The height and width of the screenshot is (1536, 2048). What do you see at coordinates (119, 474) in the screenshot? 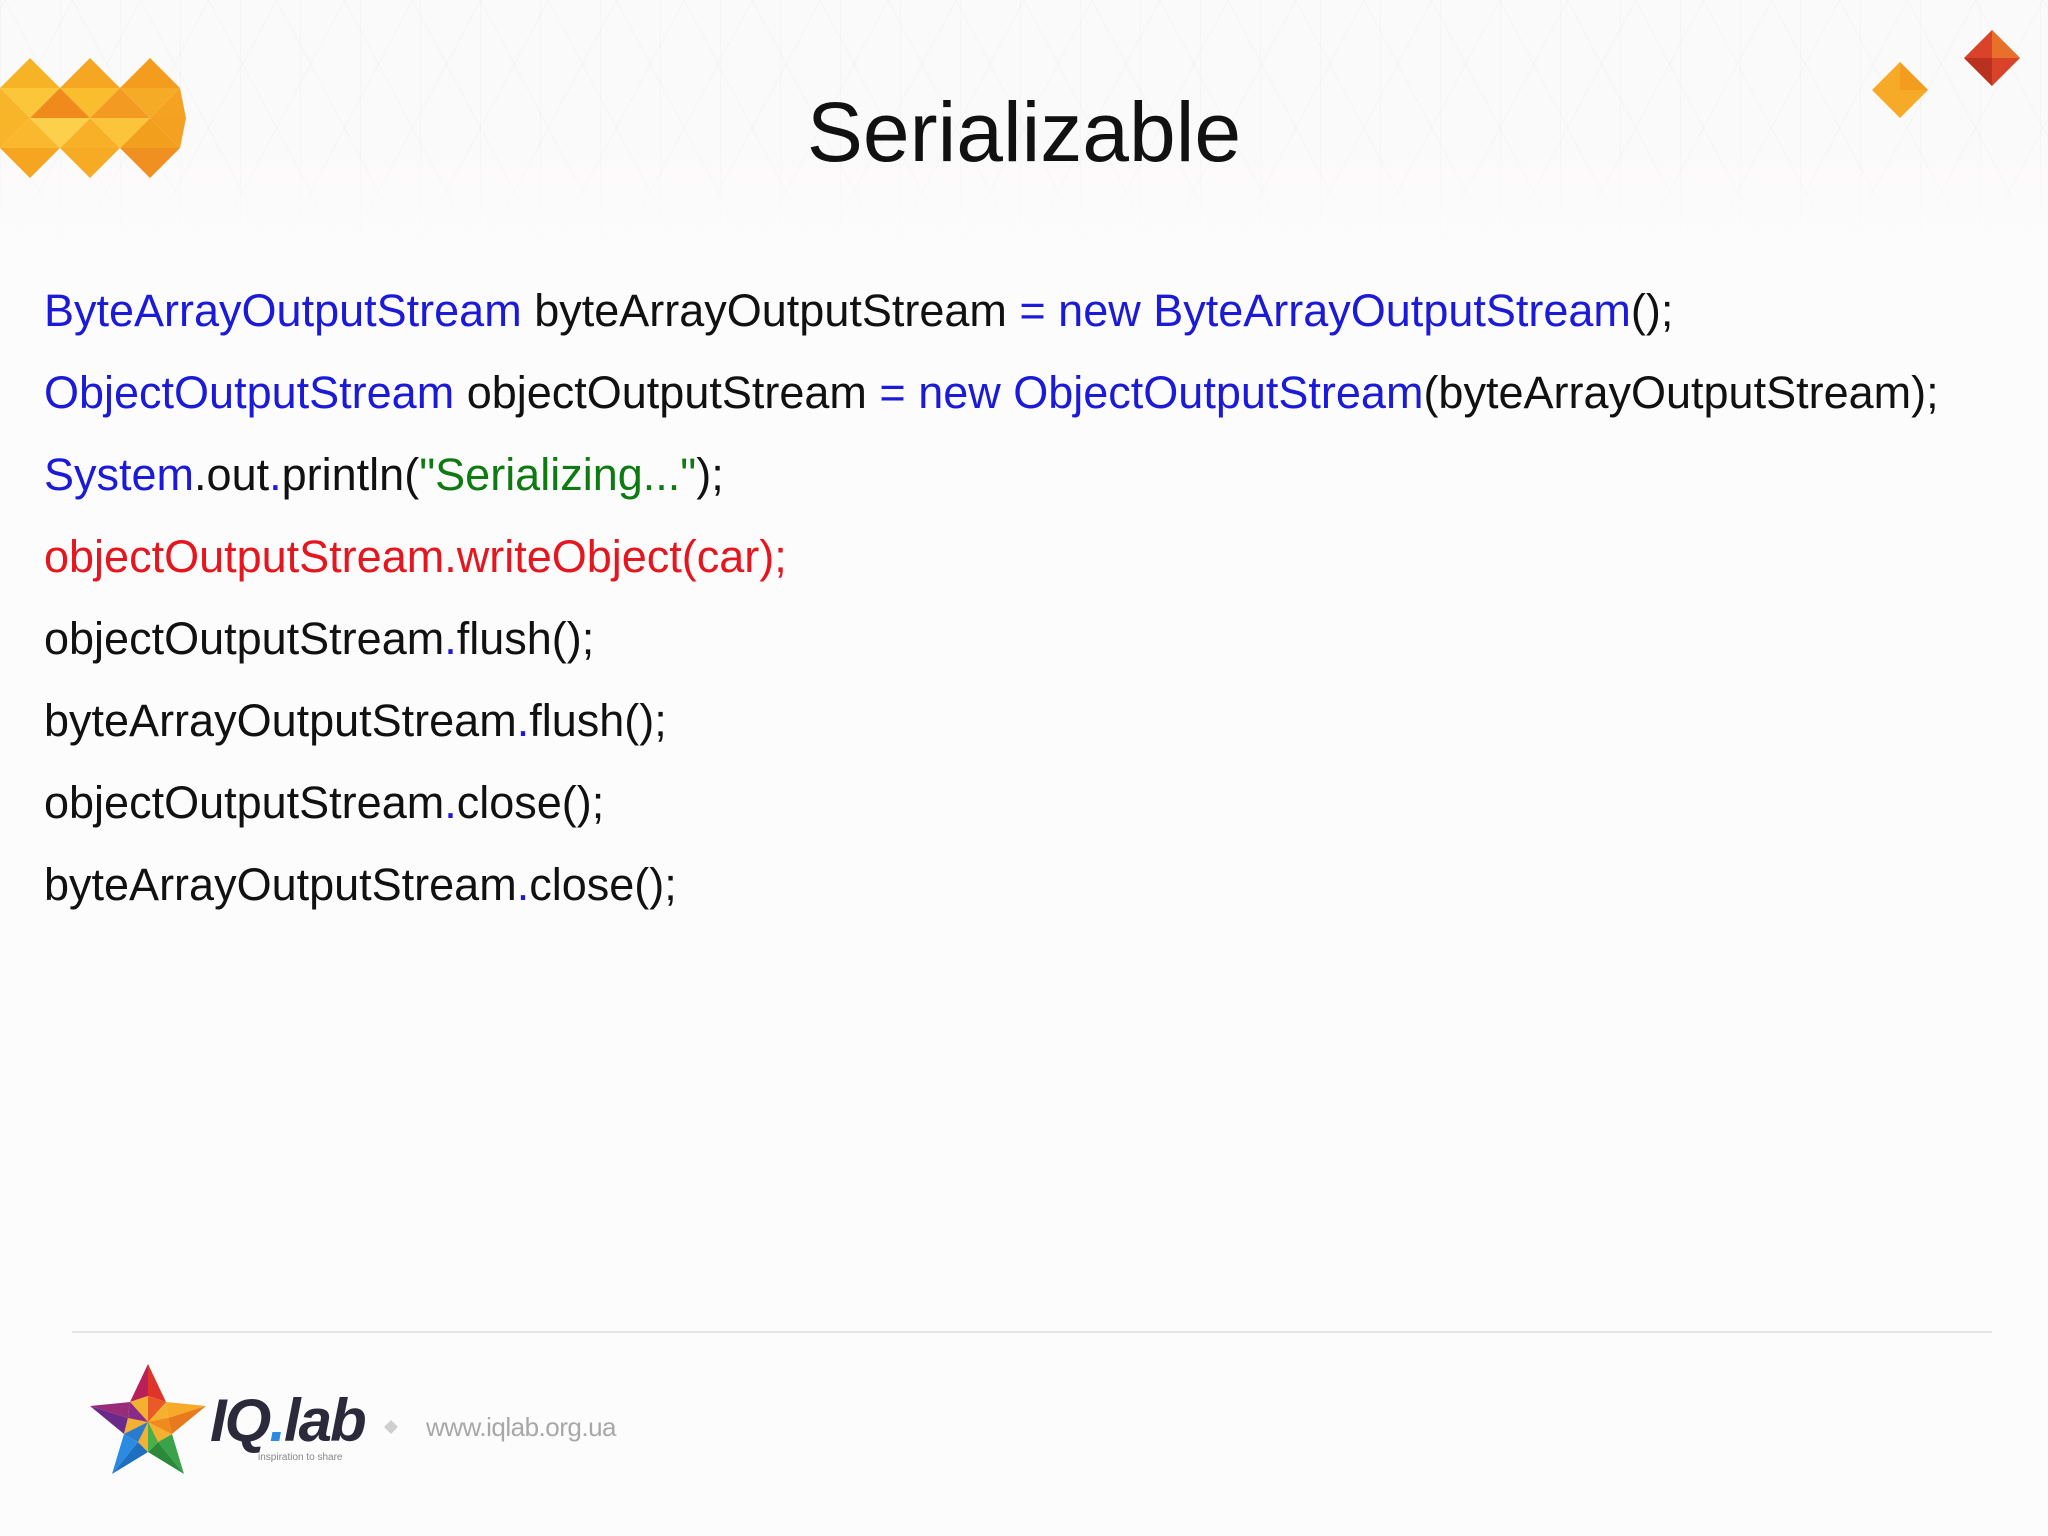
I see `code-token: System` at bounding box center [119, 474].